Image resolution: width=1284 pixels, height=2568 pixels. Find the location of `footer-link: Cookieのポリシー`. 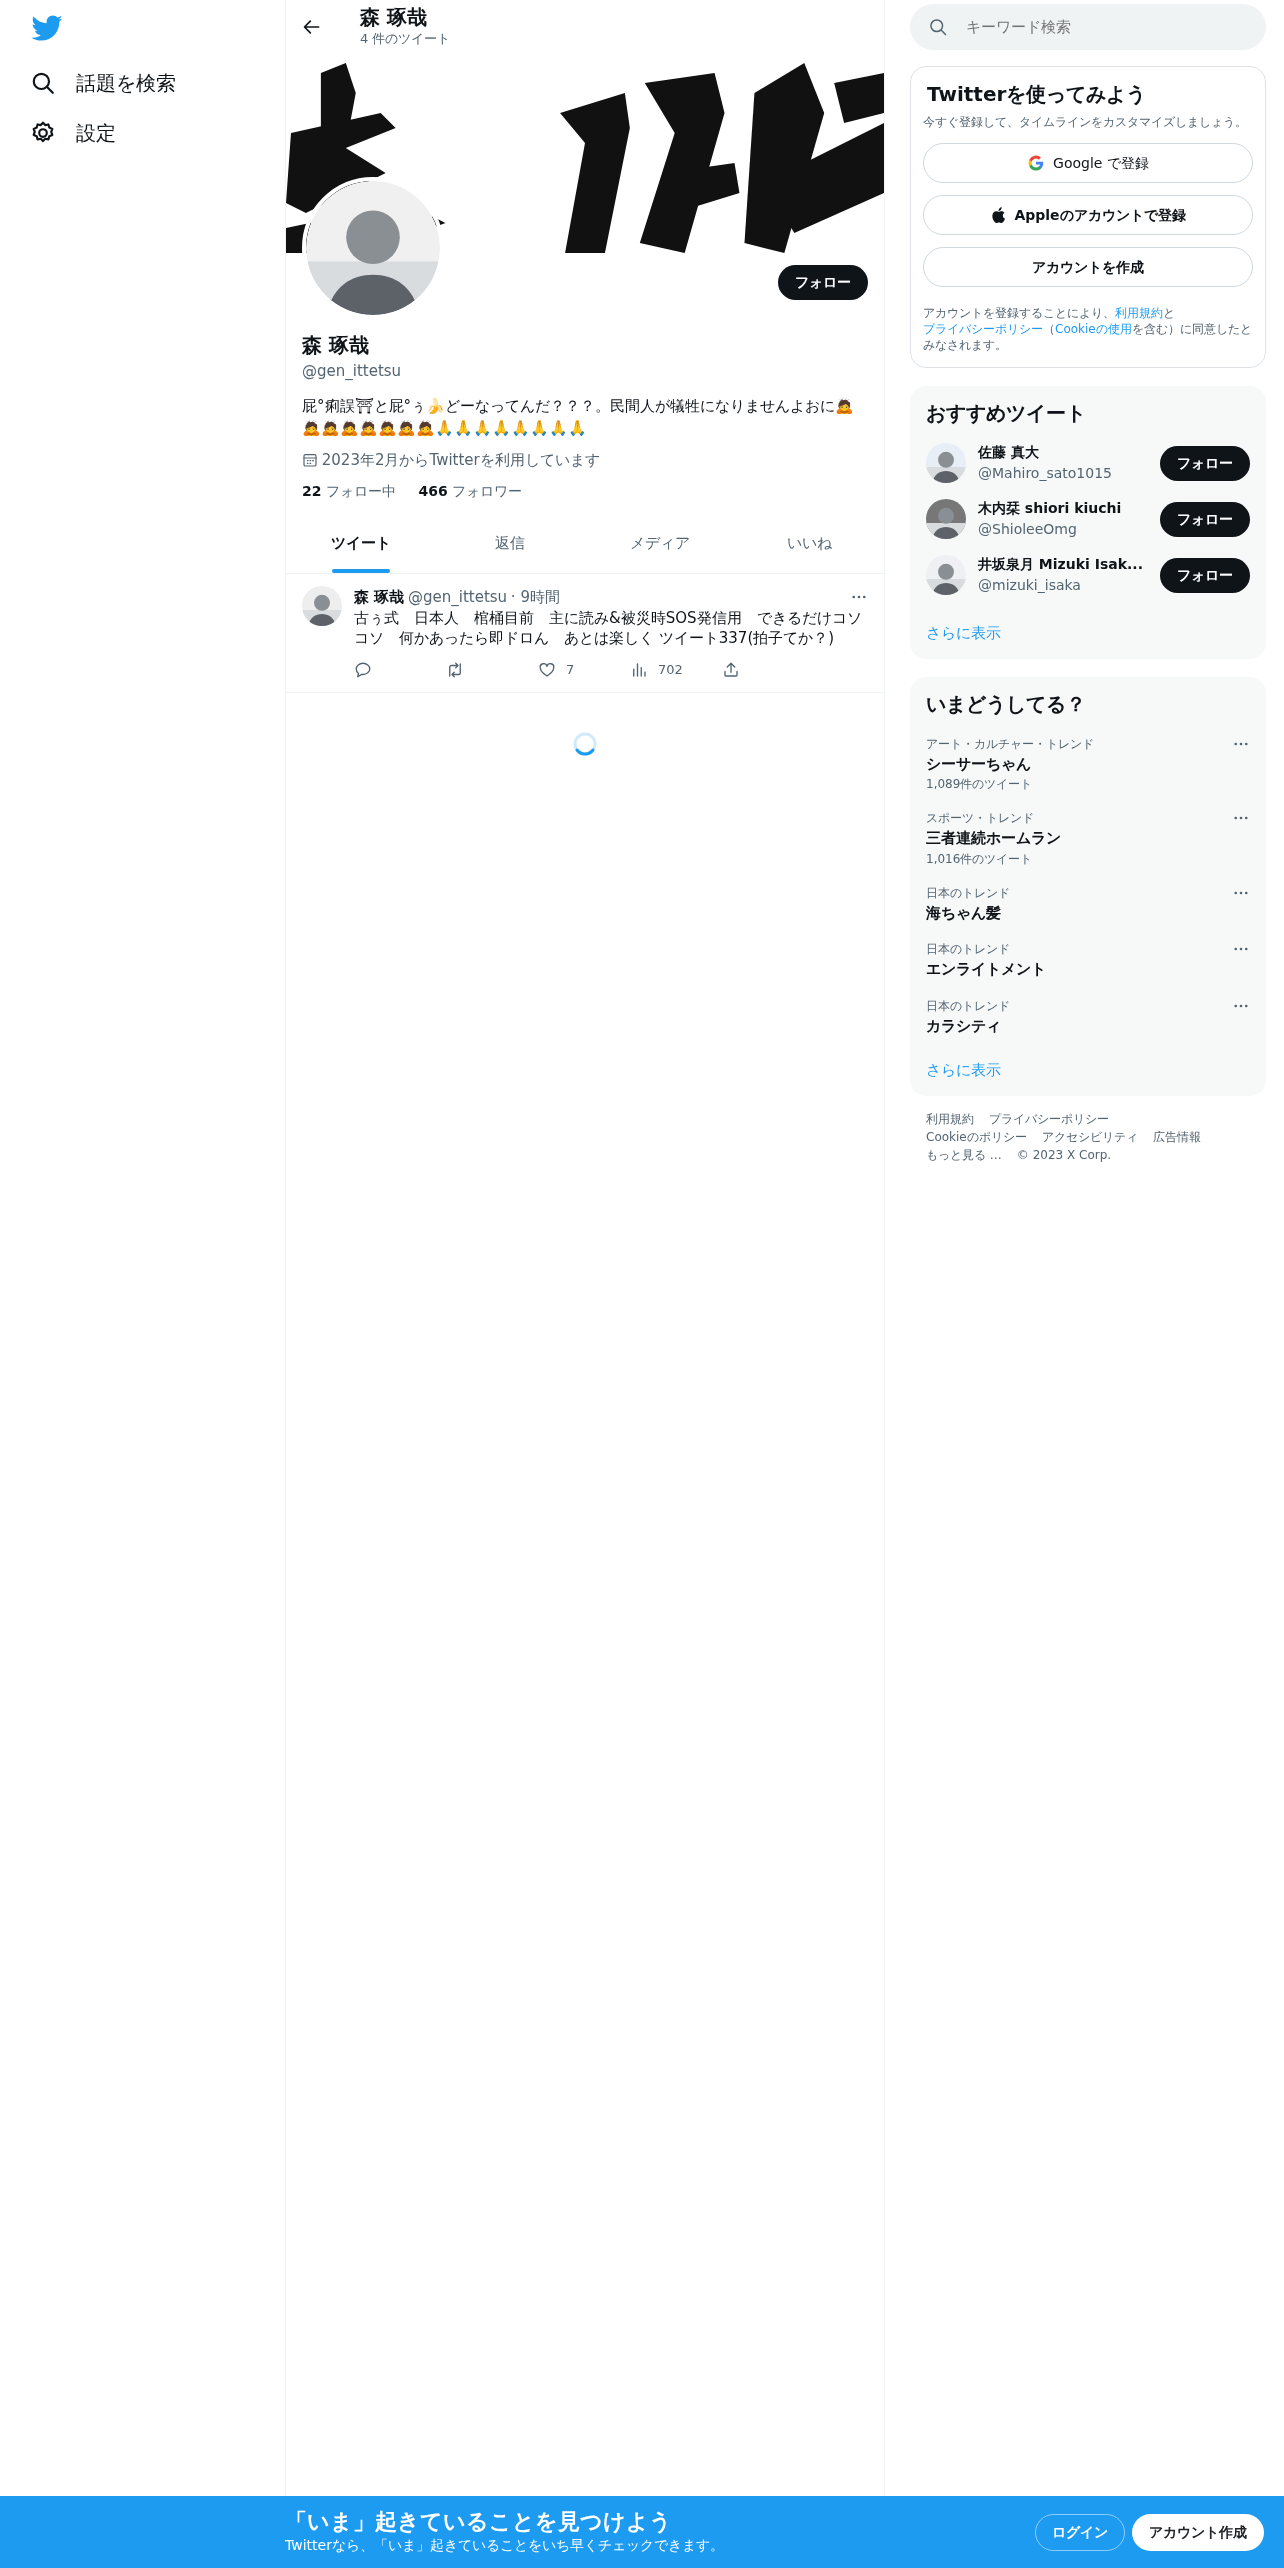

footer-link: Cookieのポリシー is located at coordinates (976, 1136).